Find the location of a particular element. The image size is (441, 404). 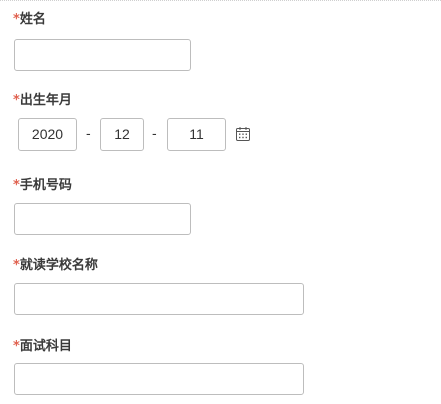

calendar-icon is located at coordinates (243, 134).